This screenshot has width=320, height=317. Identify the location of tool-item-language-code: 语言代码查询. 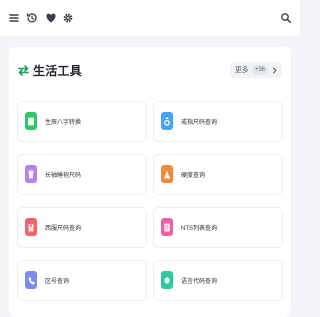
(218, 280).